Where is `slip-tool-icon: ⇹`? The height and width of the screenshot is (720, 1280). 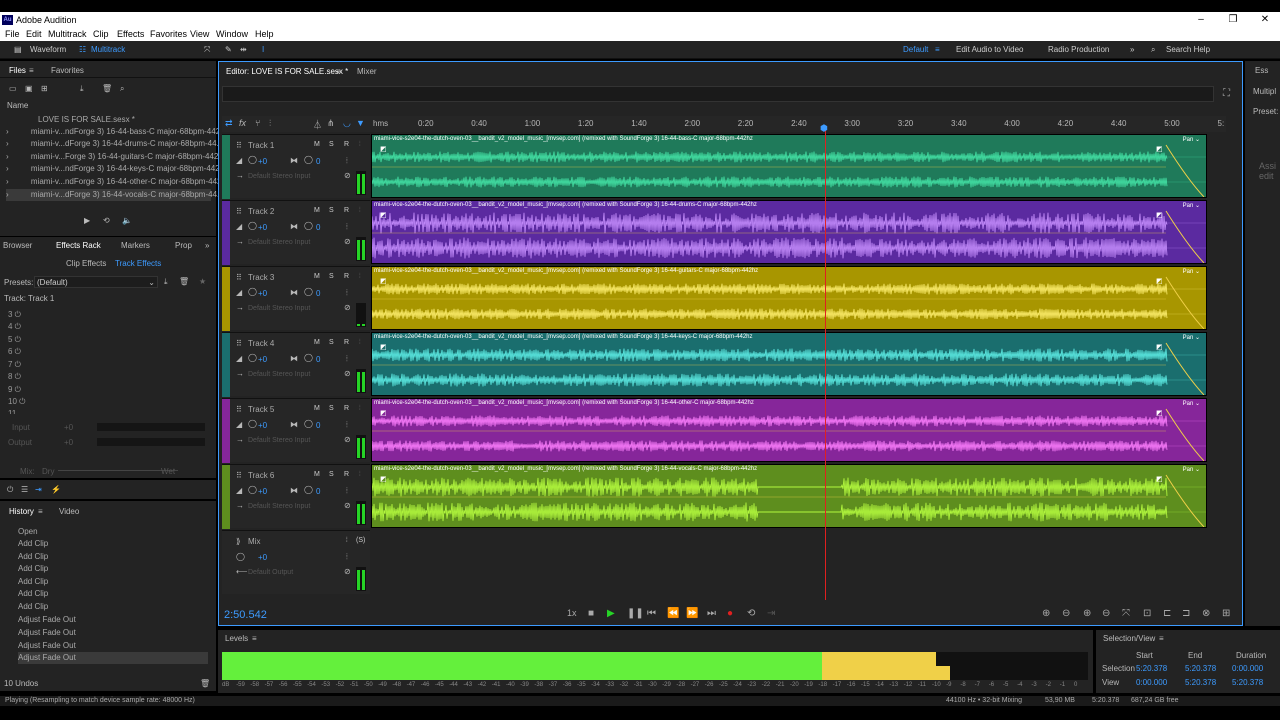 slip-tool-icon: ⇹ is located at coordinates (243, 50).